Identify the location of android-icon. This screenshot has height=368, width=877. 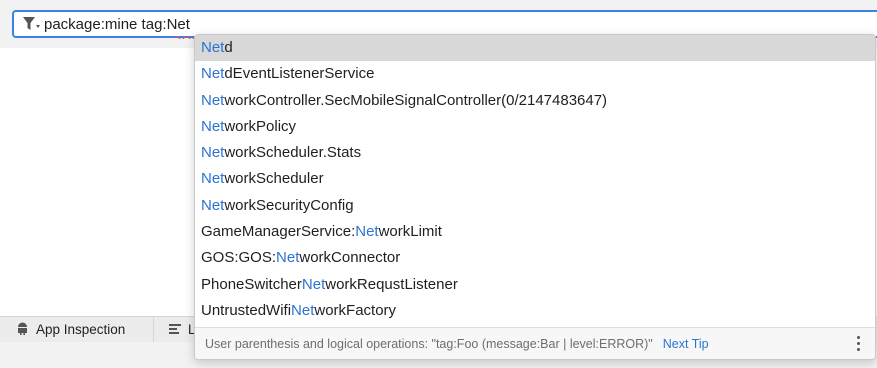
(22, 330).